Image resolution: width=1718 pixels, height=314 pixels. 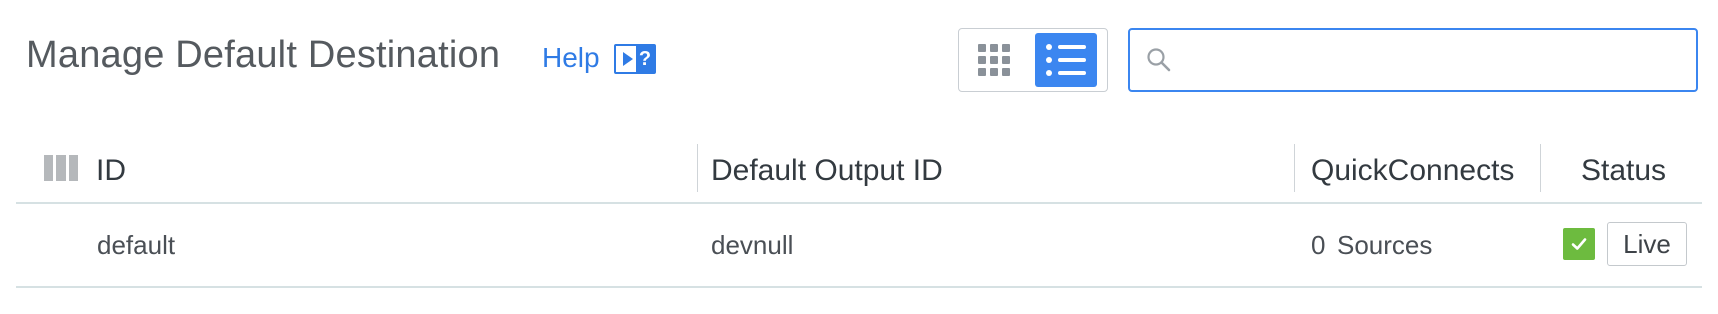 What do you see at coordinates (1647, 244) in the screenshot?
I see `live-status-button: Live` at bounding box center [1647, 244].